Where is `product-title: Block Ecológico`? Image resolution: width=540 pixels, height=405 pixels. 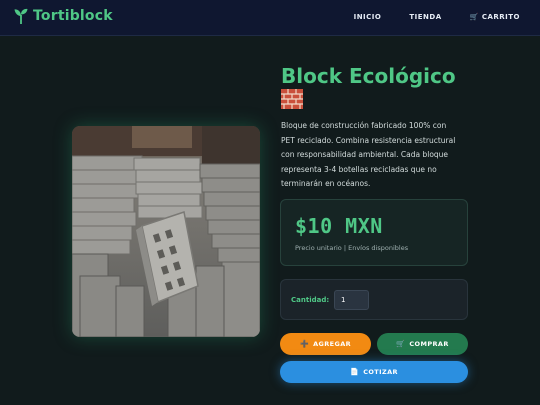
product-title: Block Ecológico is located at coordinates (368, 76).